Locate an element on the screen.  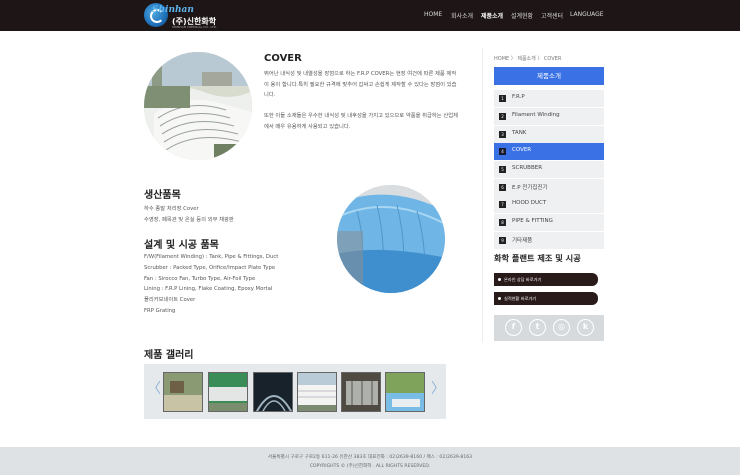
logo-subtitle: SHINHAN CHEMICAL CO., LTD. is located at coordinates (194, 27).